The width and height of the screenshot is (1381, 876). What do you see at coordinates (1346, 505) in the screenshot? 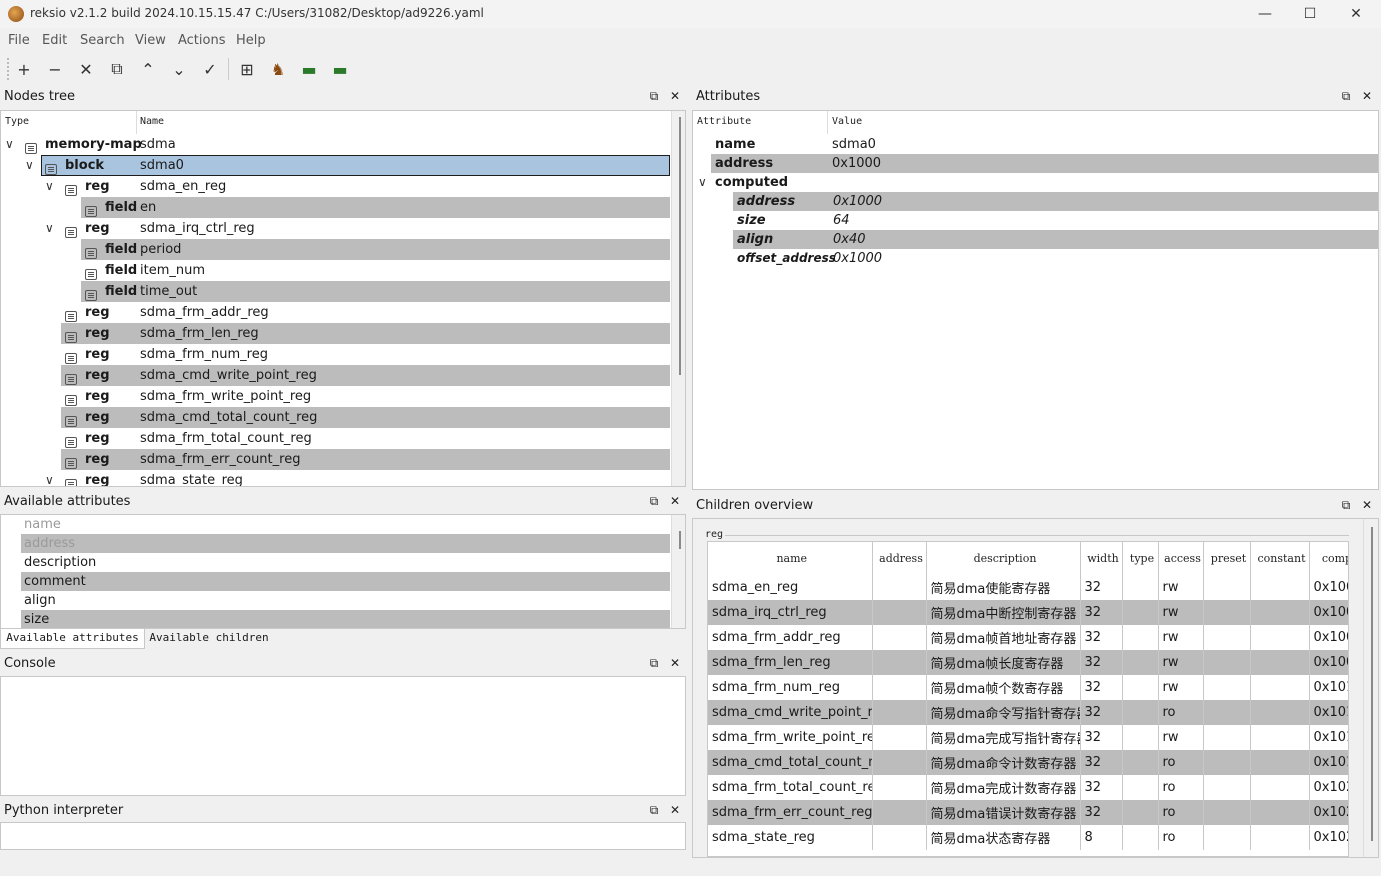
I see `children-overview-float-icon: ⧉` at bounding box center [1346, 505].